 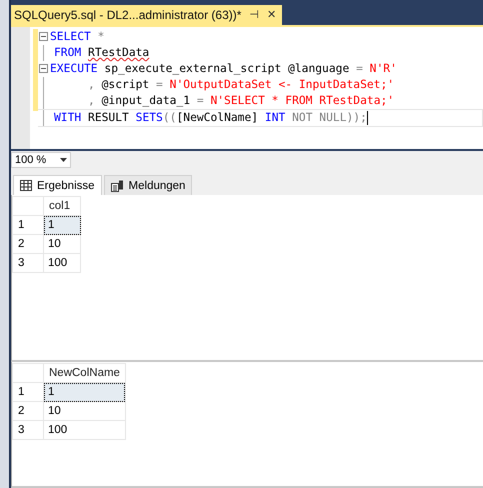 I want to click on close-icon: ✕, so click(x=271, y=15).